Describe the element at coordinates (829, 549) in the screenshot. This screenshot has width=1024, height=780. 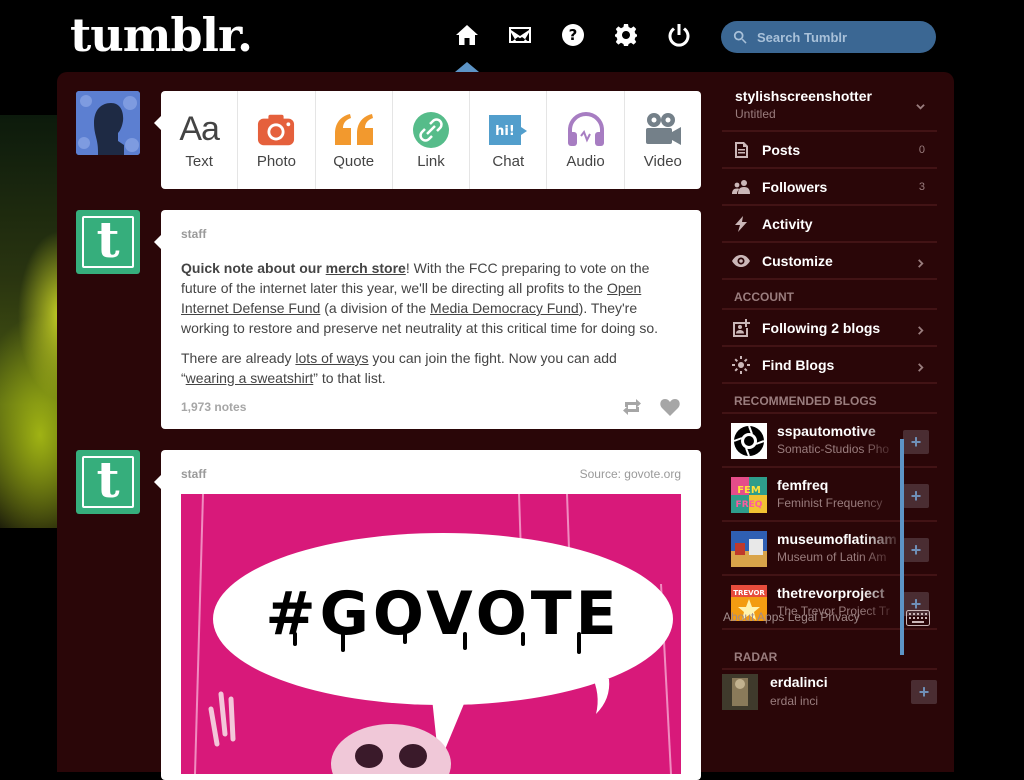
I see `recommended-blog-item: museumoflatinam Museum of Latin Am +` at that location.